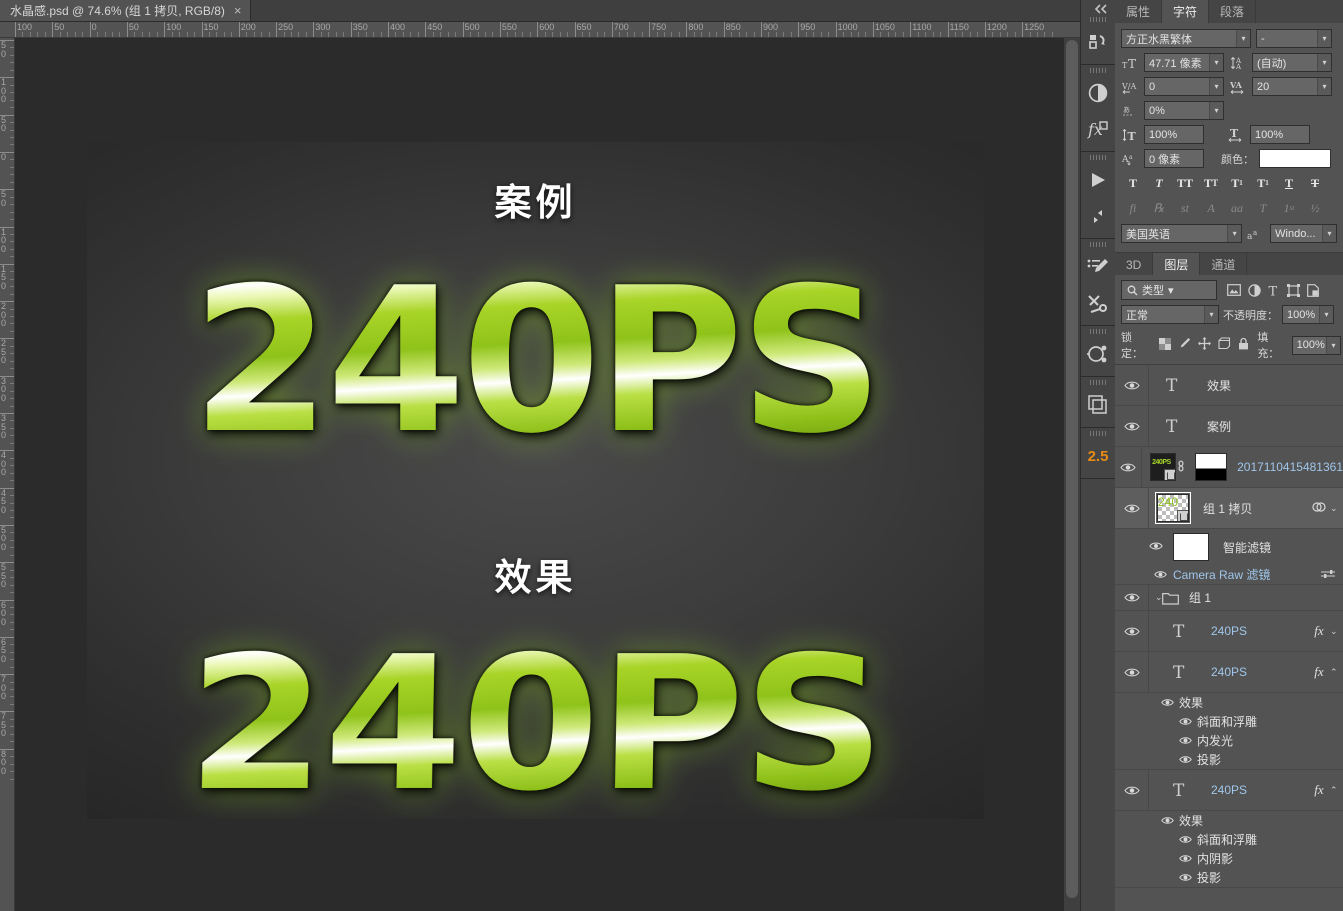 This screenshot has width=1343, height=911. I want to click on version-badge: 2.5, so click(1098, 456).